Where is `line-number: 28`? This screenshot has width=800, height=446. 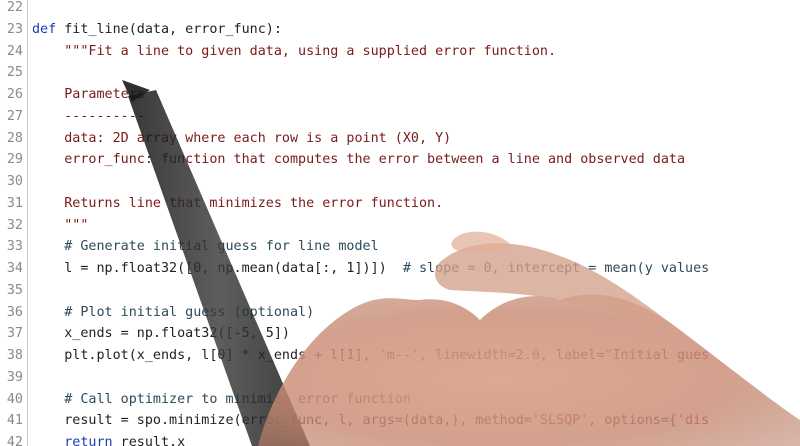 line-number: 28 is located at coordinates (14, 138).